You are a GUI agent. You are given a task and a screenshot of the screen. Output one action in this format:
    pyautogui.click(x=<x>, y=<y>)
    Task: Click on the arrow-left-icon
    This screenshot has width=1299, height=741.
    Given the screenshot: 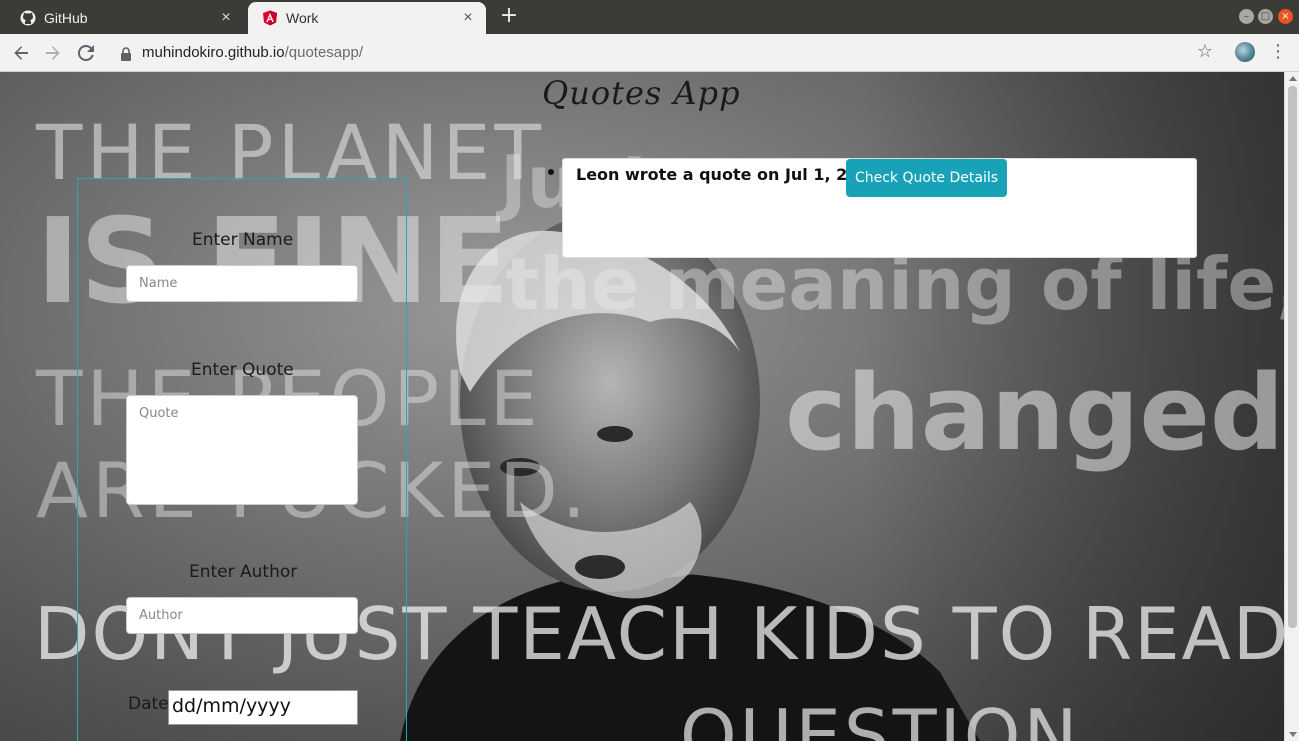 What is the action you would take?
    pyautogui.click(x=21, y=53)
    